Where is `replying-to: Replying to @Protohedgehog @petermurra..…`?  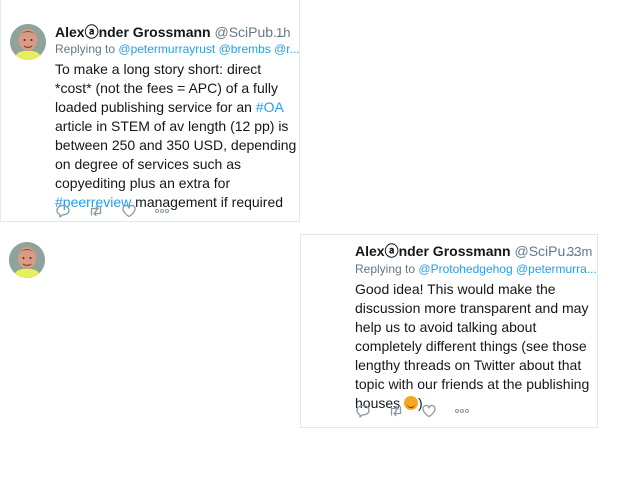 replying-to: Replying to @Protohedgehog @petermurra..… is located at coordinates (476, 269).